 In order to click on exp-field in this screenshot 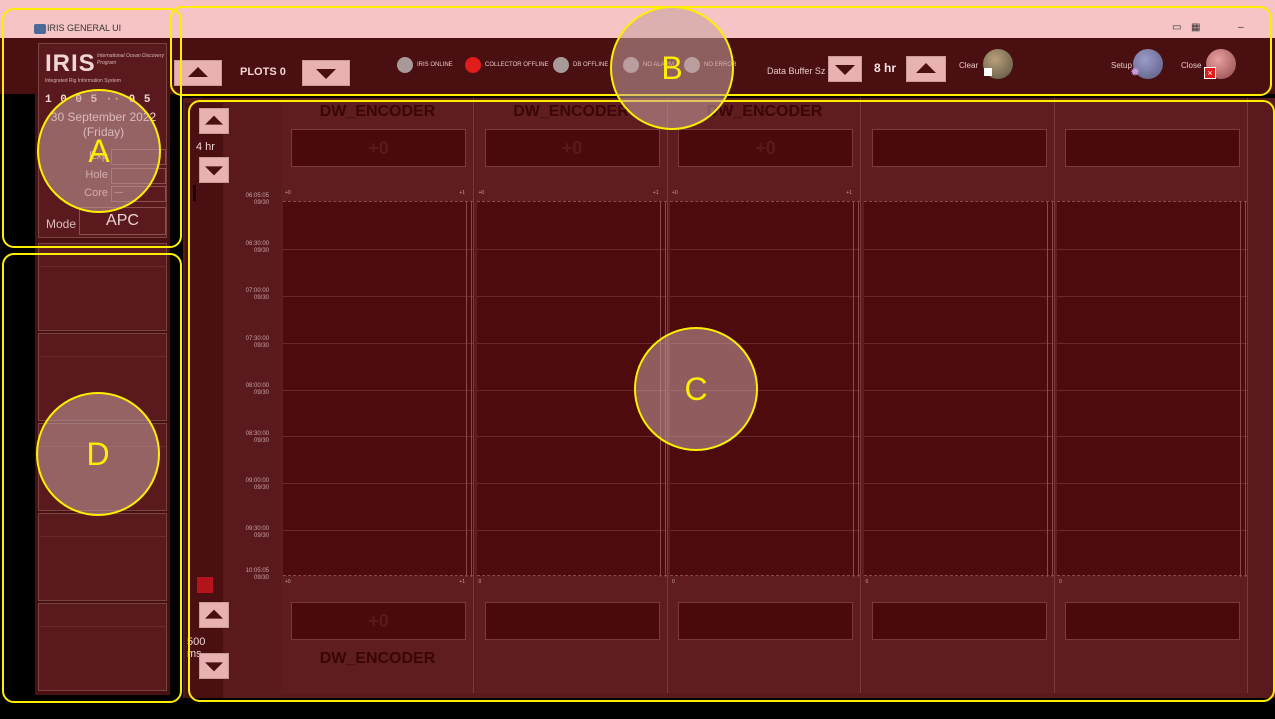, I will do `click(138, 157)`.